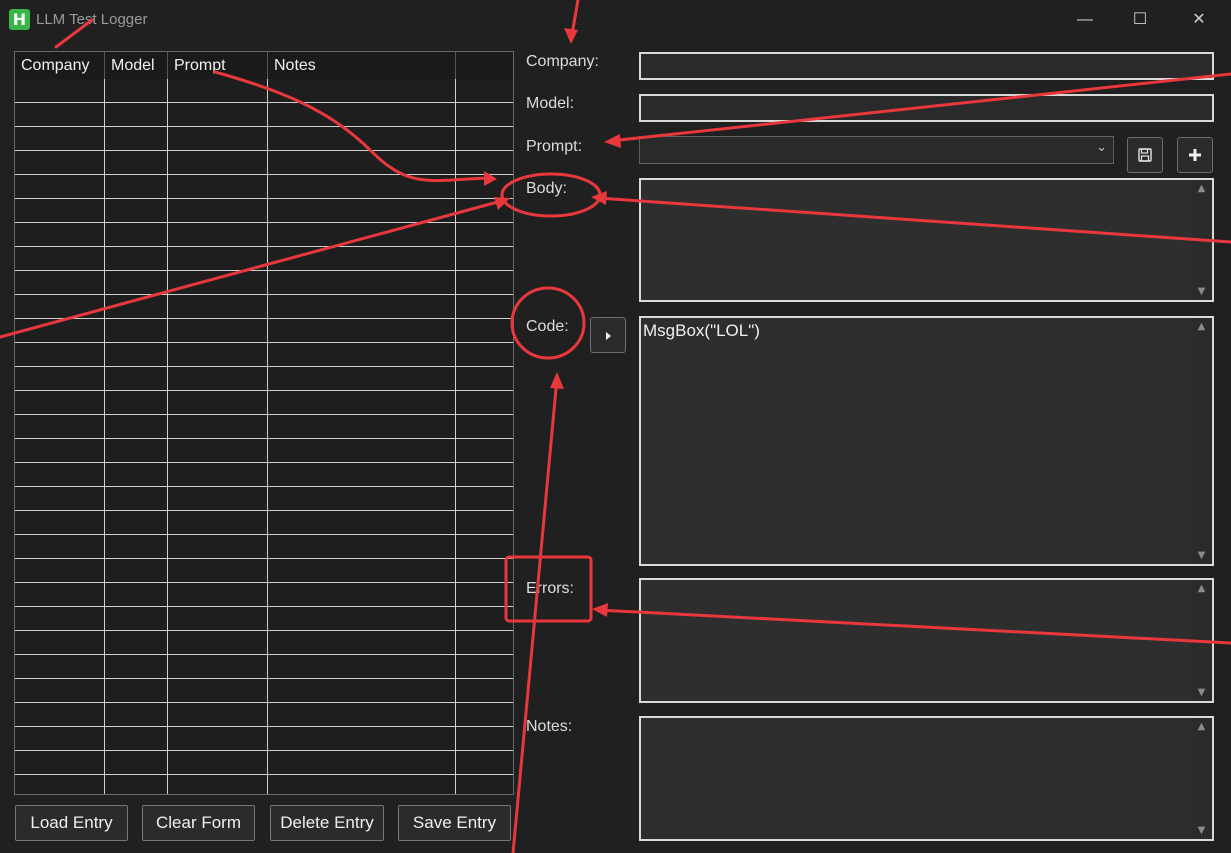 This screenshot has width=1231, height=853. I want to click on list-header: Company Model Prompt Notes, so click(264, 65).